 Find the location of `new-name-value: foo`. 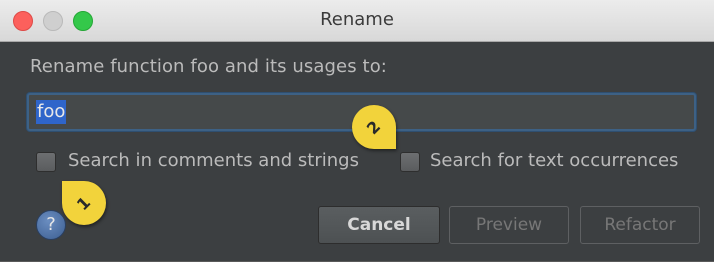

new-name-value: foo is located at coordinates (51, 112).